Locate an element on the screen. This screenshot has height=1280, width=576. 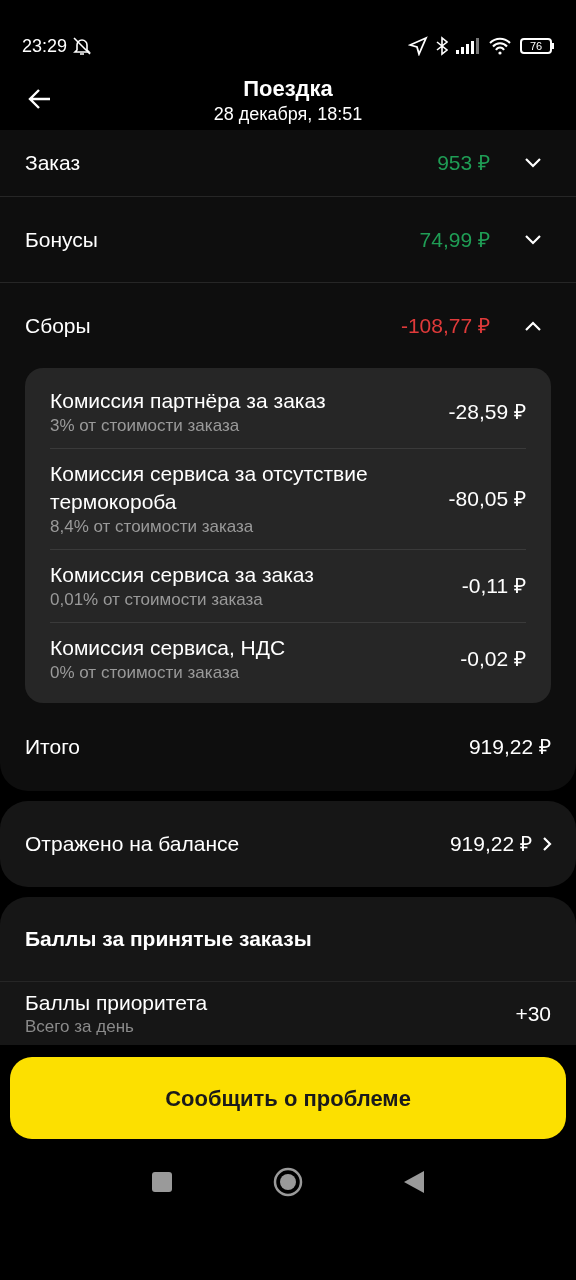
balance-amount: 919,22 ₽ is located at coordinates (490, 844).